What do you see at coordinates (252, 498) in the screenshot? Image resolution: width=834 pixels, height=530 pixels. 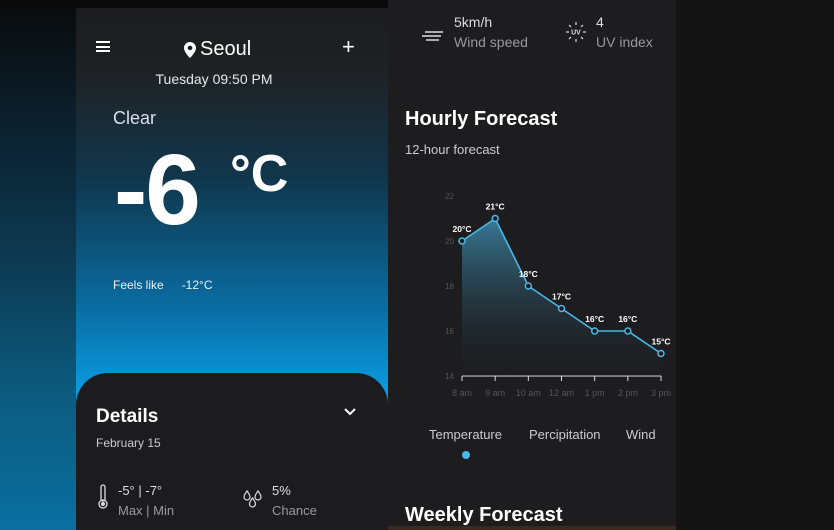 I see `raindrops-icon` at bounding box center [252, 498].